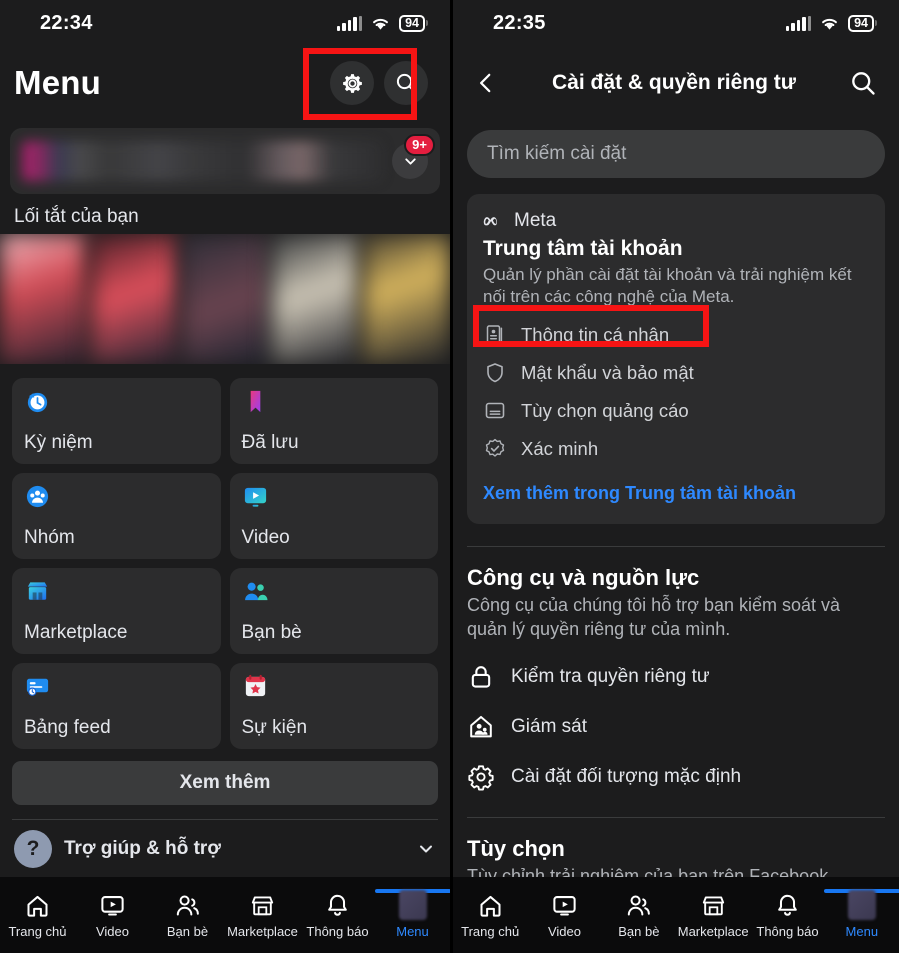 The image size is (899, 953). Describe the element at coordinates (676, 727) in the screenshot. I see `tools-item-giam-sat: Giám sát` at that location.